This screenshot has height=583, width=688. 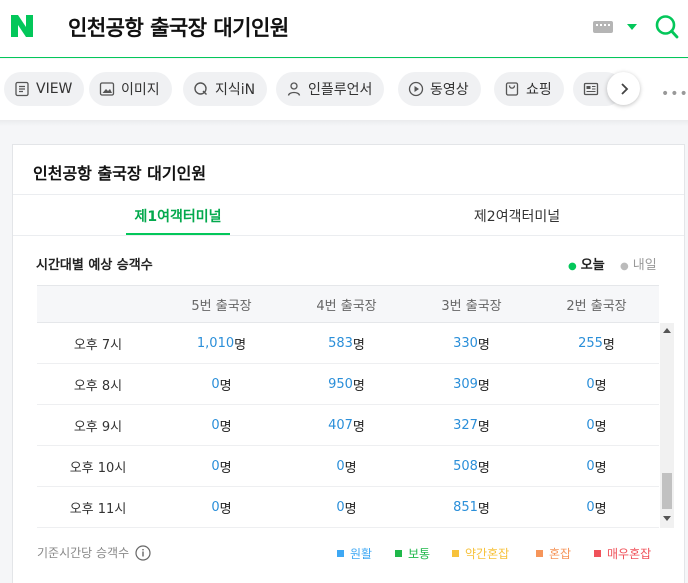 I want to click on shopping-bag-icon, so click(x=512, y=89).